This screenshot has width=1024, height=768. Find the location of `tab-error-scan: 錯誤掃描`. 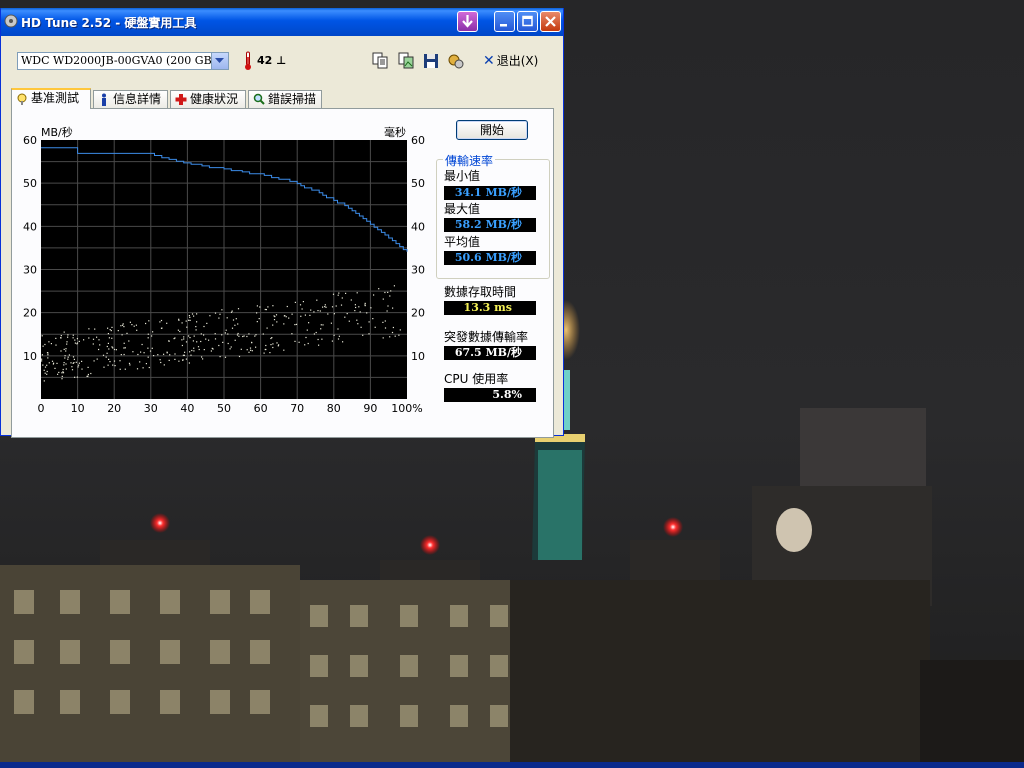

tab-error-scan: 錯誤掃描 is located at coordinates (285, 99).